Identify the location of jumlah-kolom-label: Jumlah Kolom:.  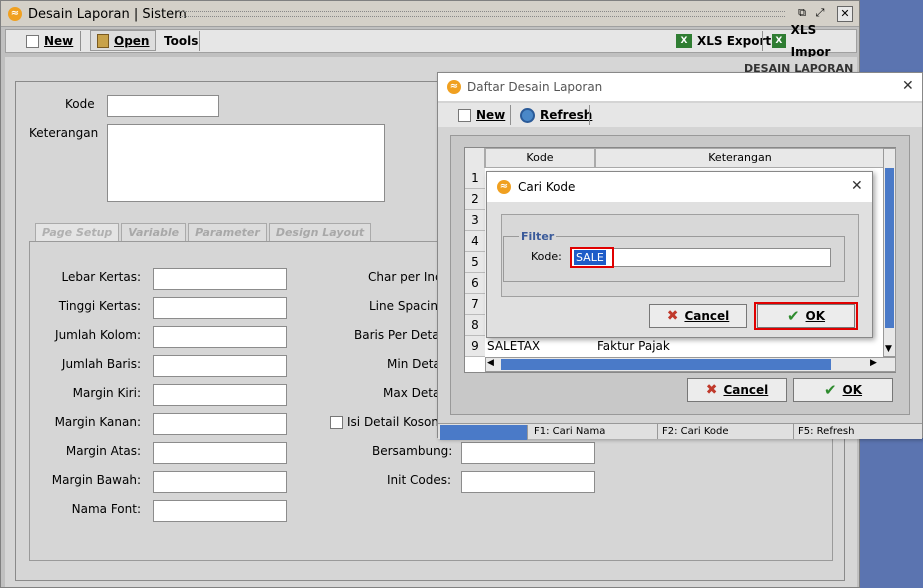
(98, 335).